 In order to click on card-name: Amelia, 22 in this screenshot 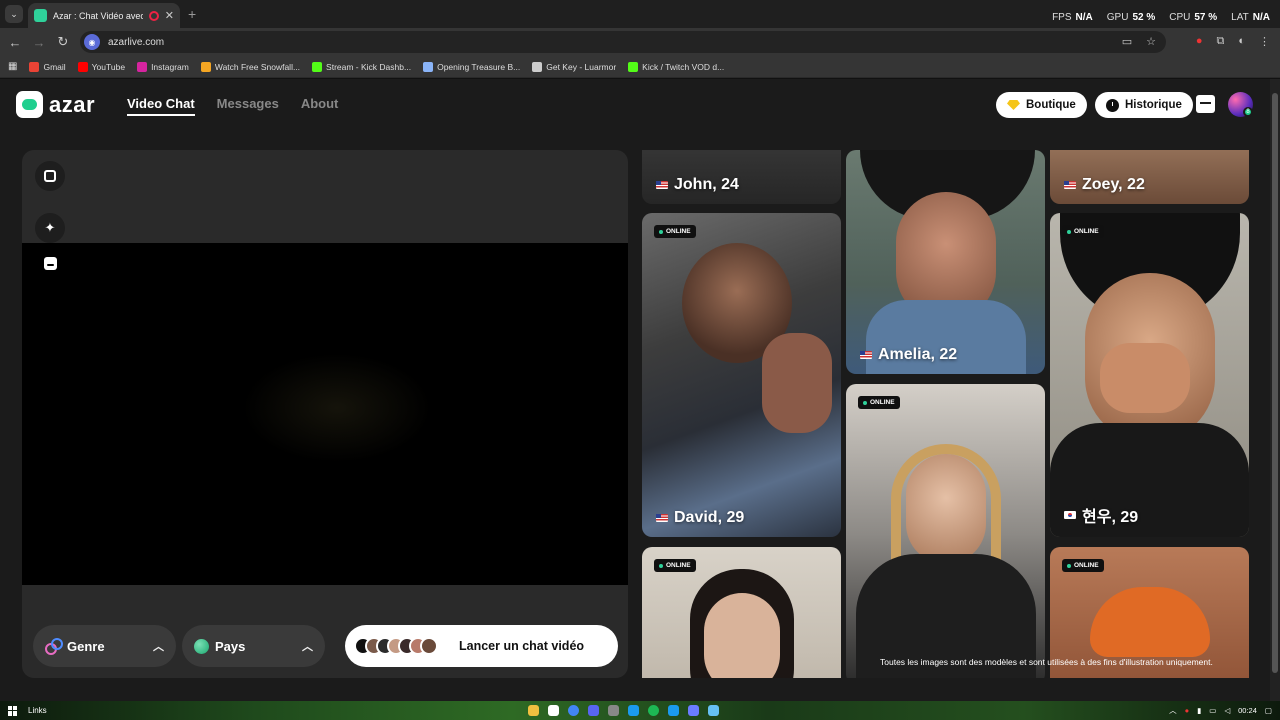, I will do `click(908, 355)`.